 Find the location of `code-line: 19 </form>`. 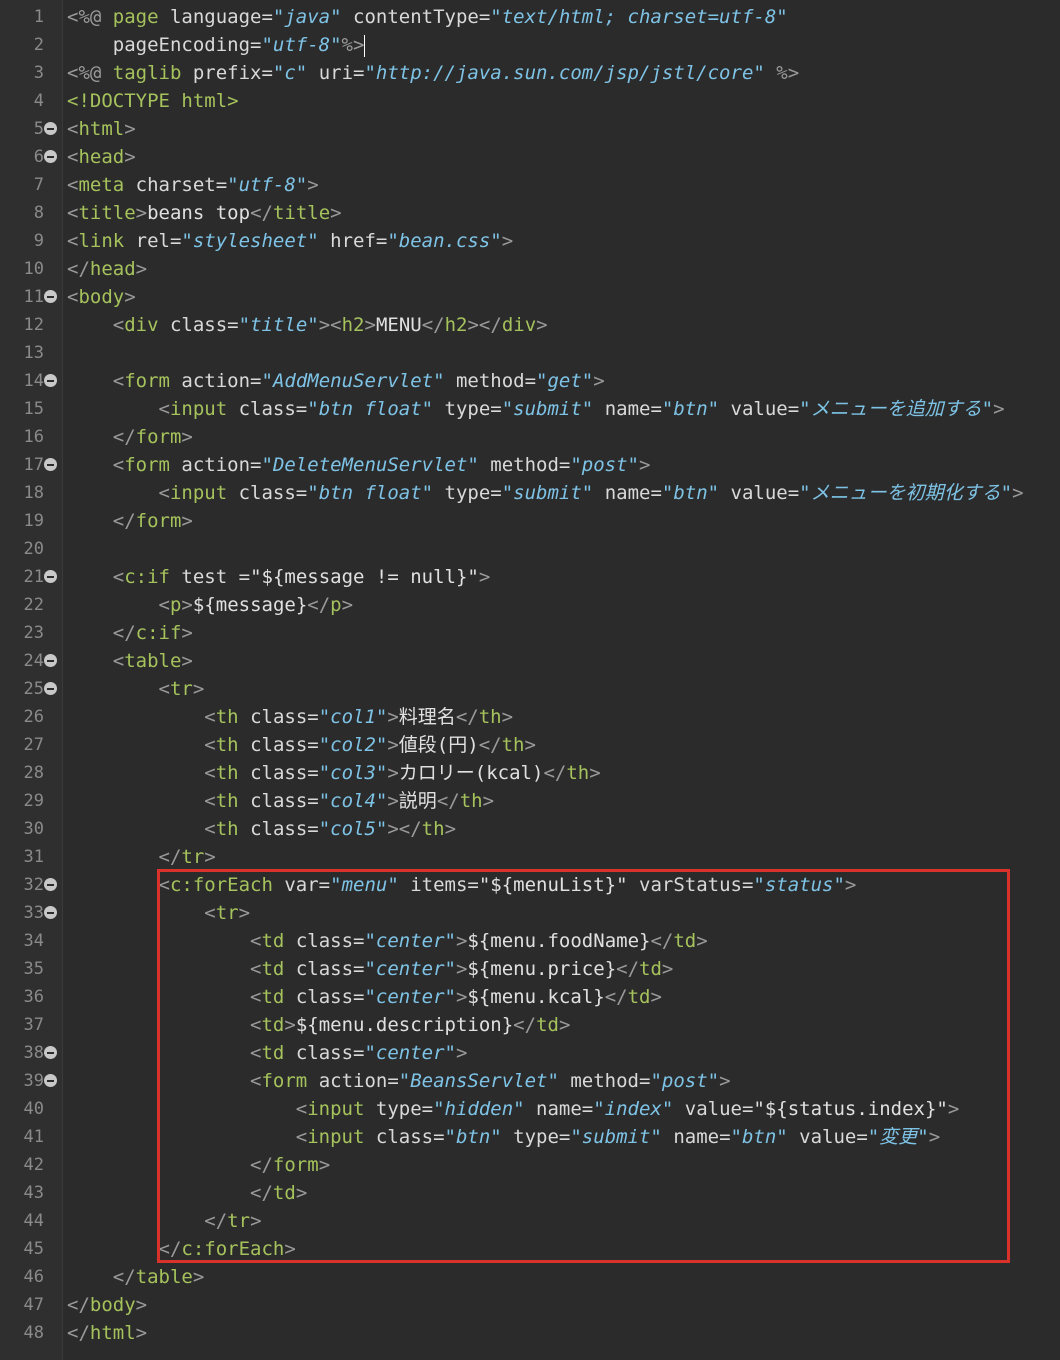

code-line: 19 </form> is located at coordinates (530, 521).